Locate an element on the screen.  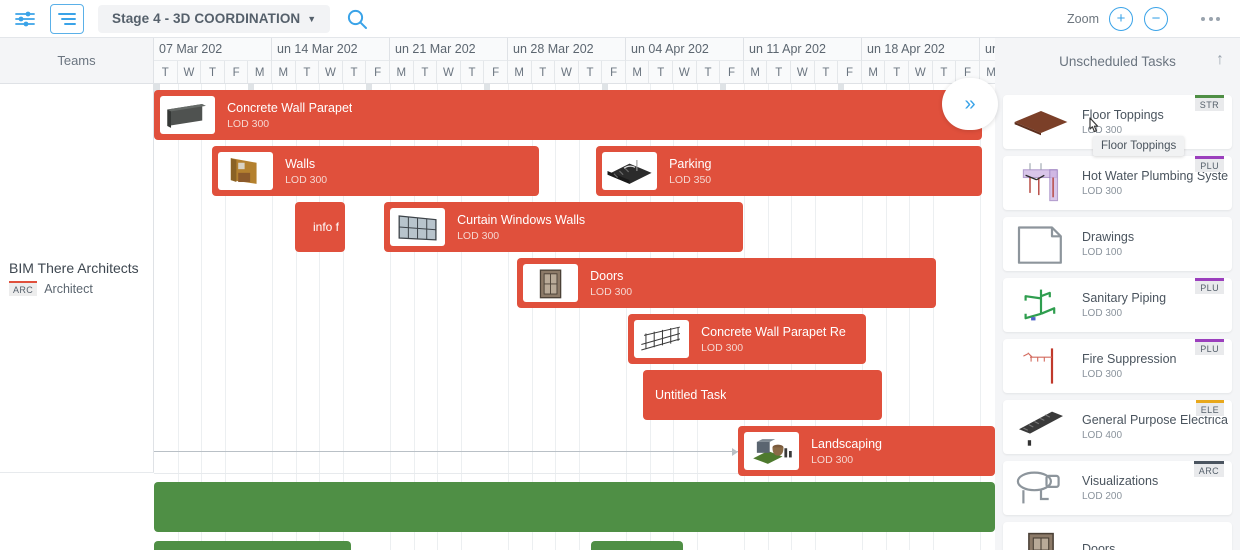
unscheduled-task-card: Drawings LOD 100 is located at coordinates (1117, 244).